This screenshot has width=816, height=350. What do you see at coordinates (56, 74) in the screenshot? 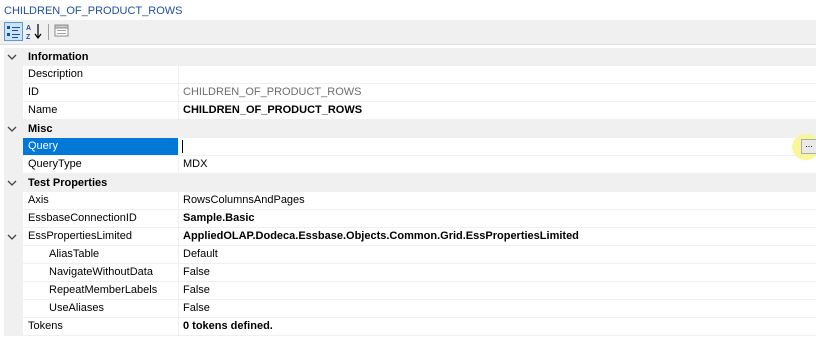
I see `property-name: Description` at bounding box center [56, 74].